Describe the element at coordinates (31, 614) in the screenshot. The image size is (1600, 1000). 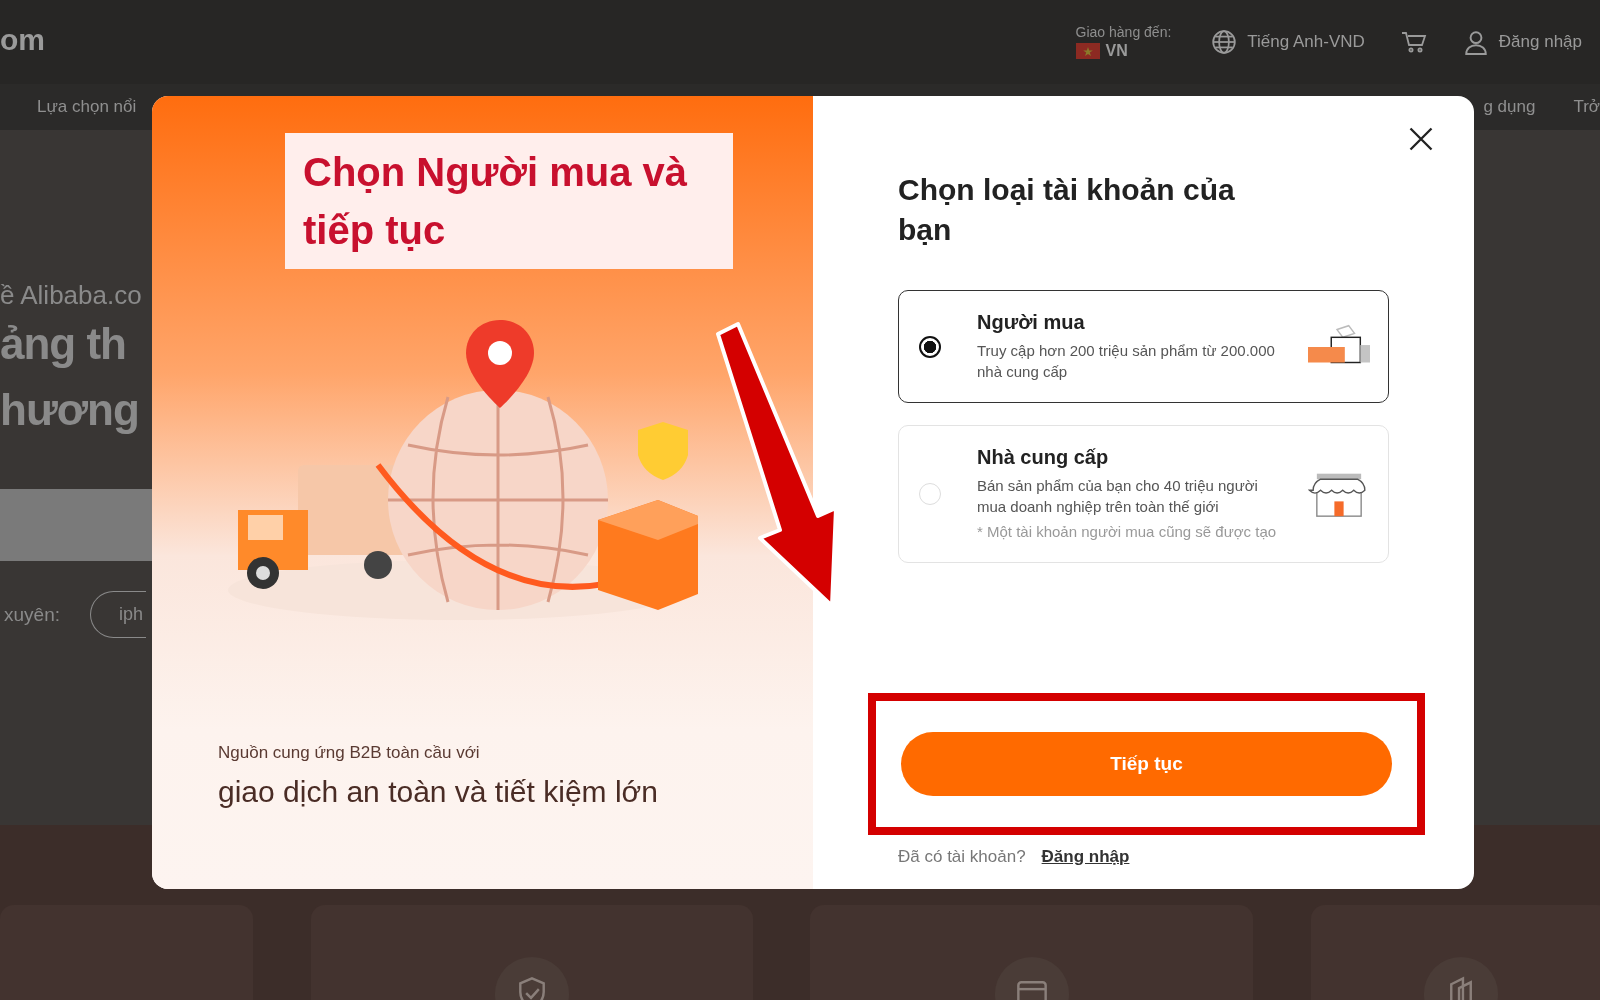
I see `frequent-label: xuyên:` at that location.